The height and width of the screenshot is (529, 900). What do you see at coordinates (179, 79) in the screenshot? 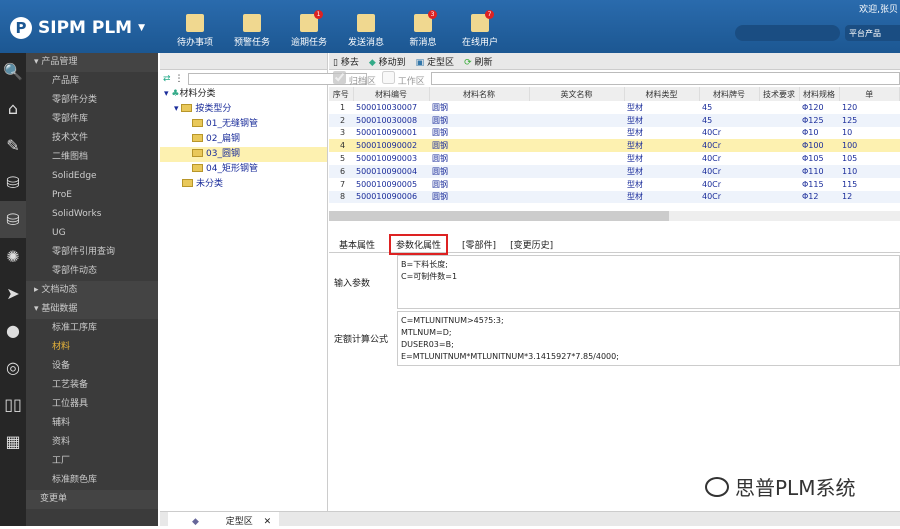
I see `hierarchy-icon: ⋮` at bounding box center [179, 79].